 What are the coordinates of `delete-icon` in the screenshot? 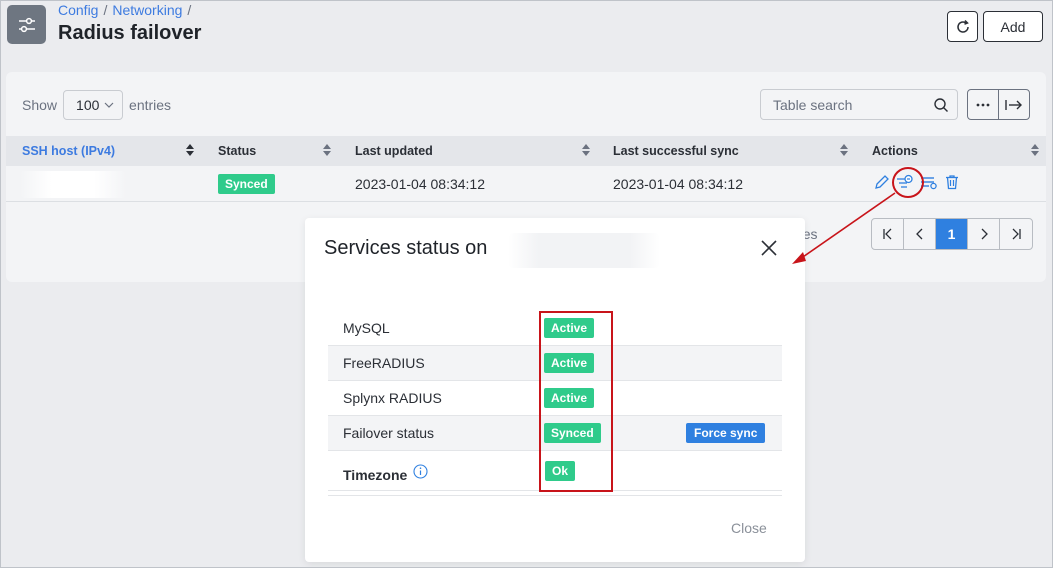 It's located at (952, 182).